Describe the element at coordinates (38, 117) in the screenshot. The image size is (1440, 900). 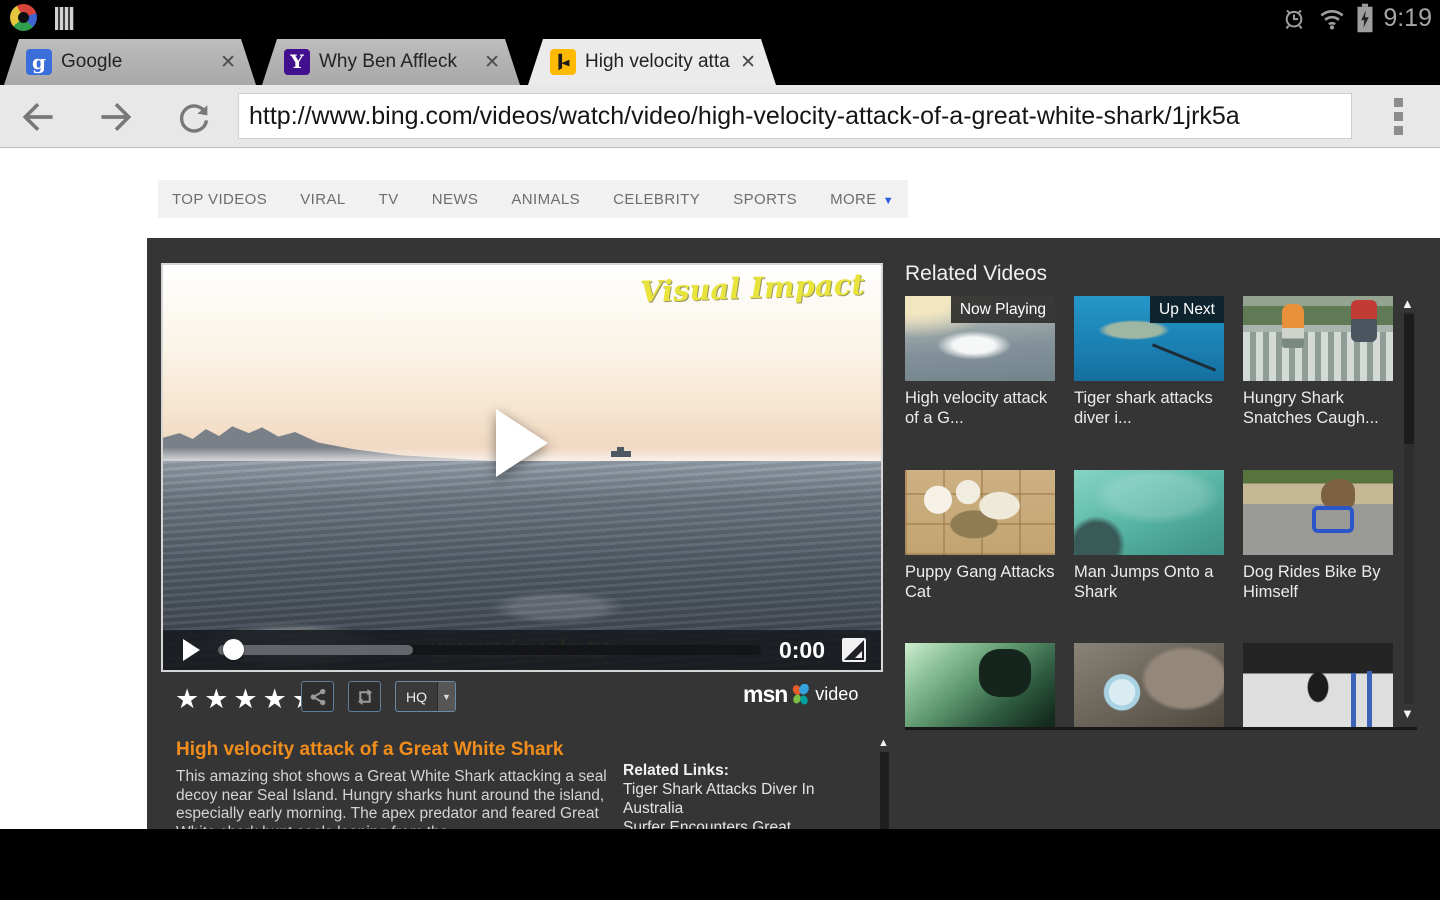
I see `back-button` at that location.